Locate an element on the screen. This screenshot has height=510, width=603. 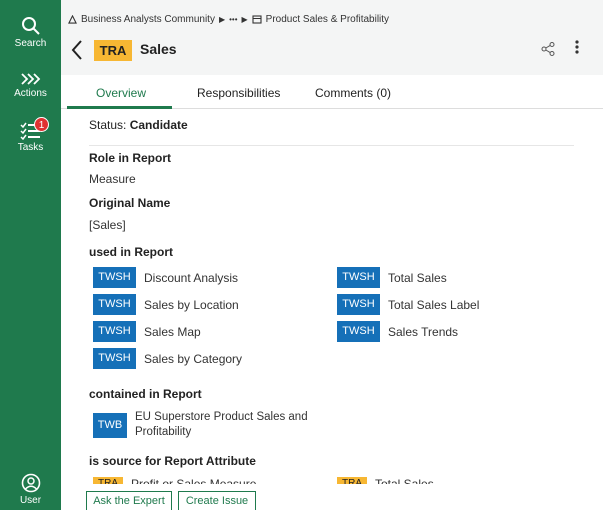
sidebar-item-label: Search is located at coordinates (30, 43).